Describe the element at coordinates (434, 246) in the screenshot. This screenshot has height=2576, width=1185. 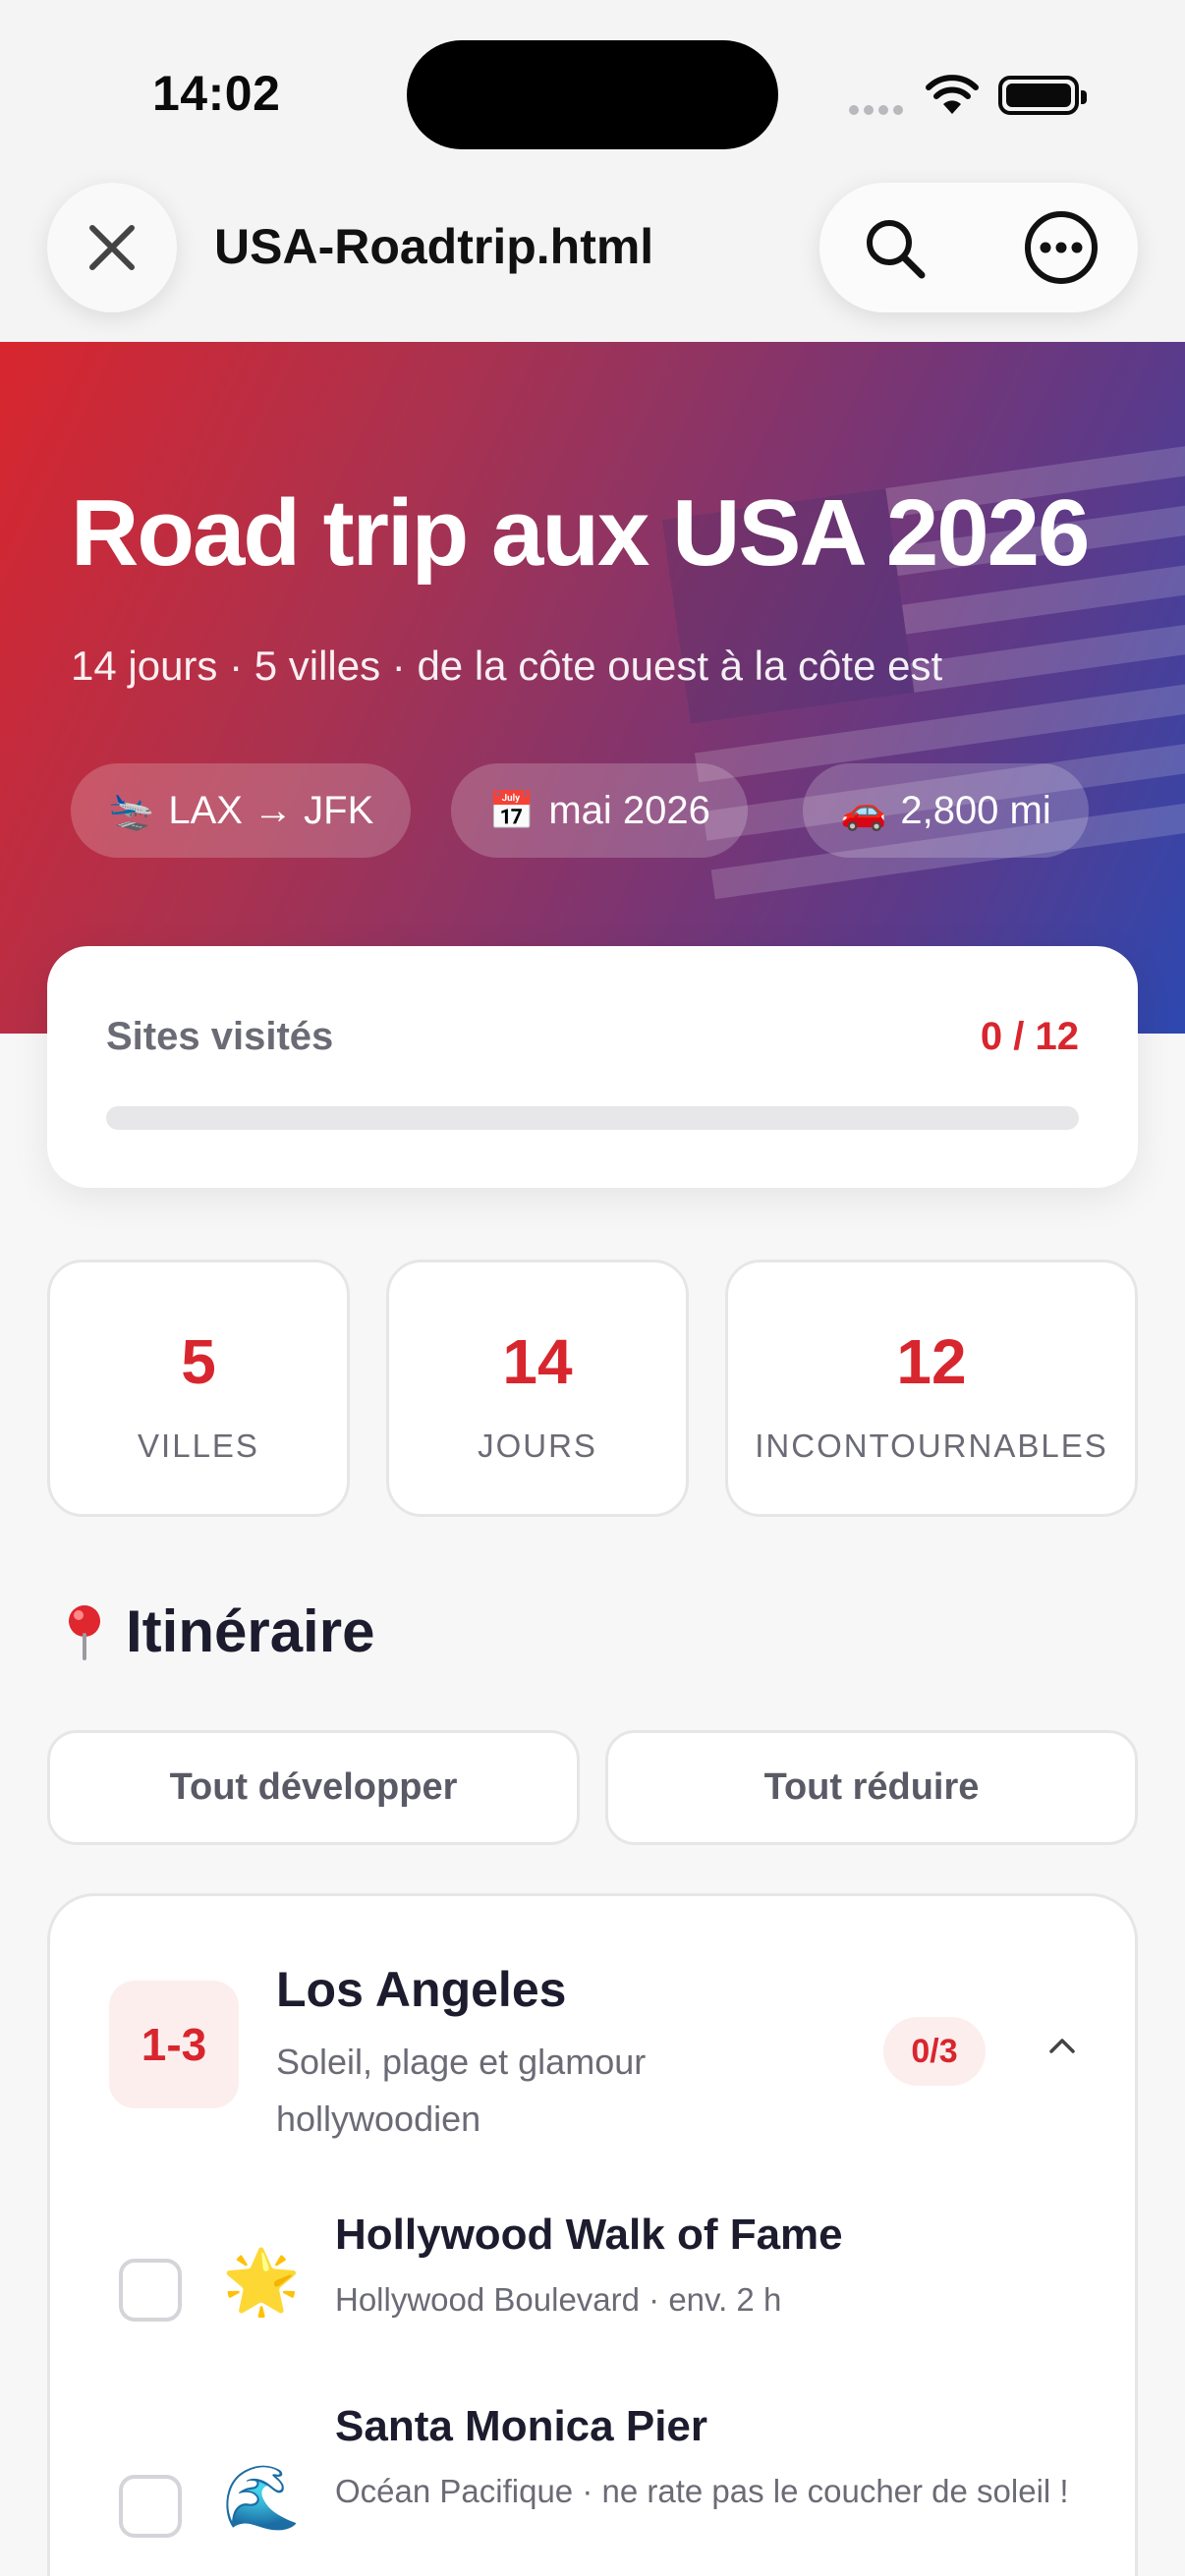
I see `document-title: USA-Roadtrip.html` at that location.